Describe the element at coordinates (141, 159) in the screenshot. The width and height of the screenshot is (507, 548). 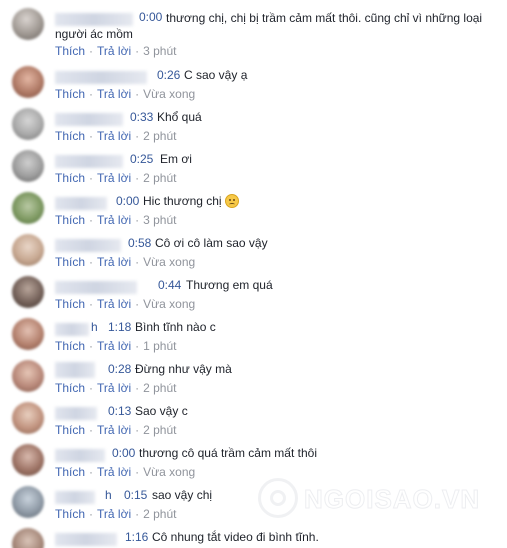
I see `video-timestamp: 0:25` at that location.